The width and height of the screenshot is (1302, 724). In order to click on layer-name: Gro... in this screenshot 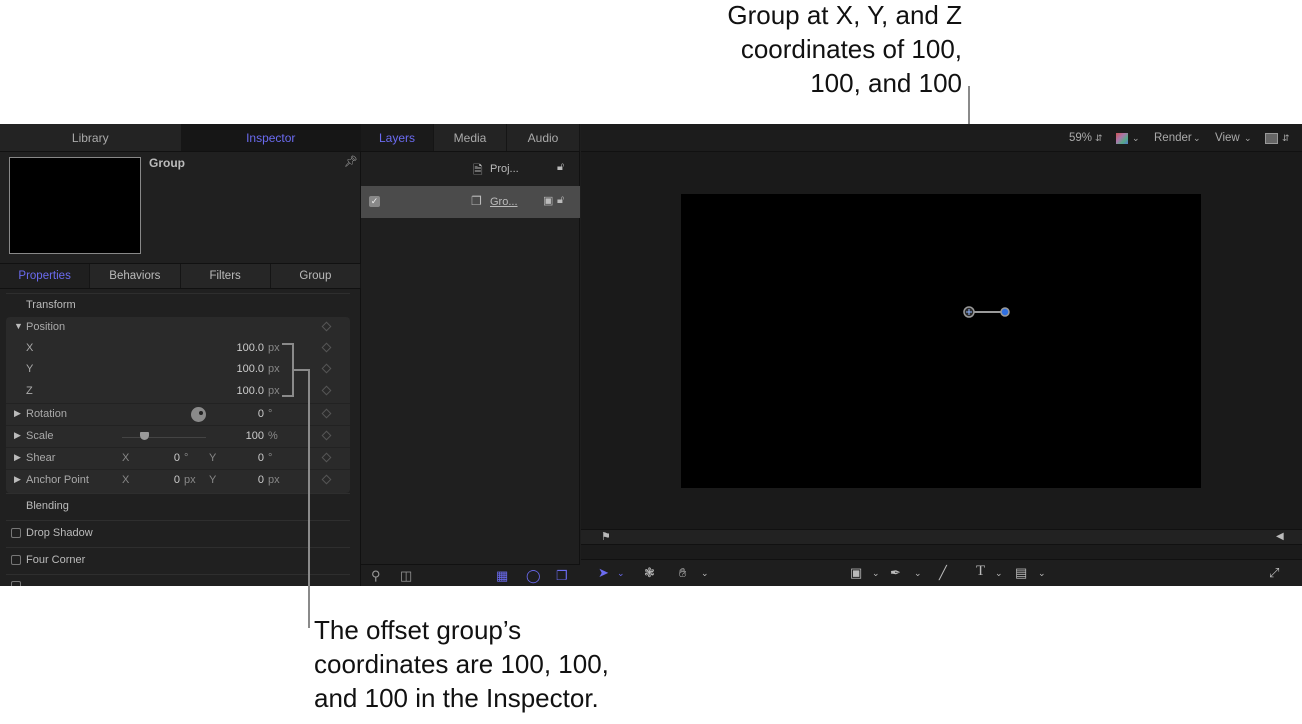, I will do `click(504, 202)`.